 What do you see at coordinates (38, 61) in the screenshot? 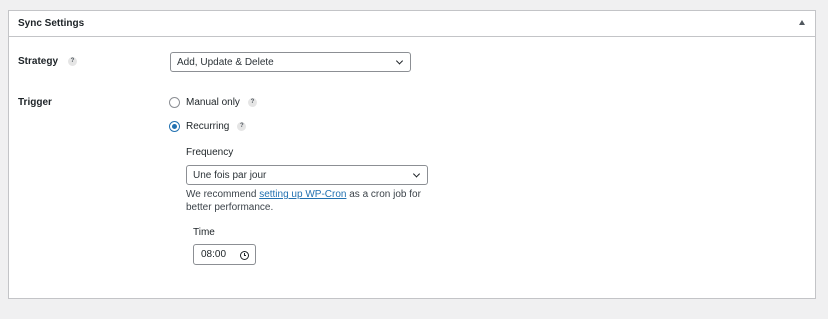
I see `strategy-label: Strategy` at bounding box center [38, 61].